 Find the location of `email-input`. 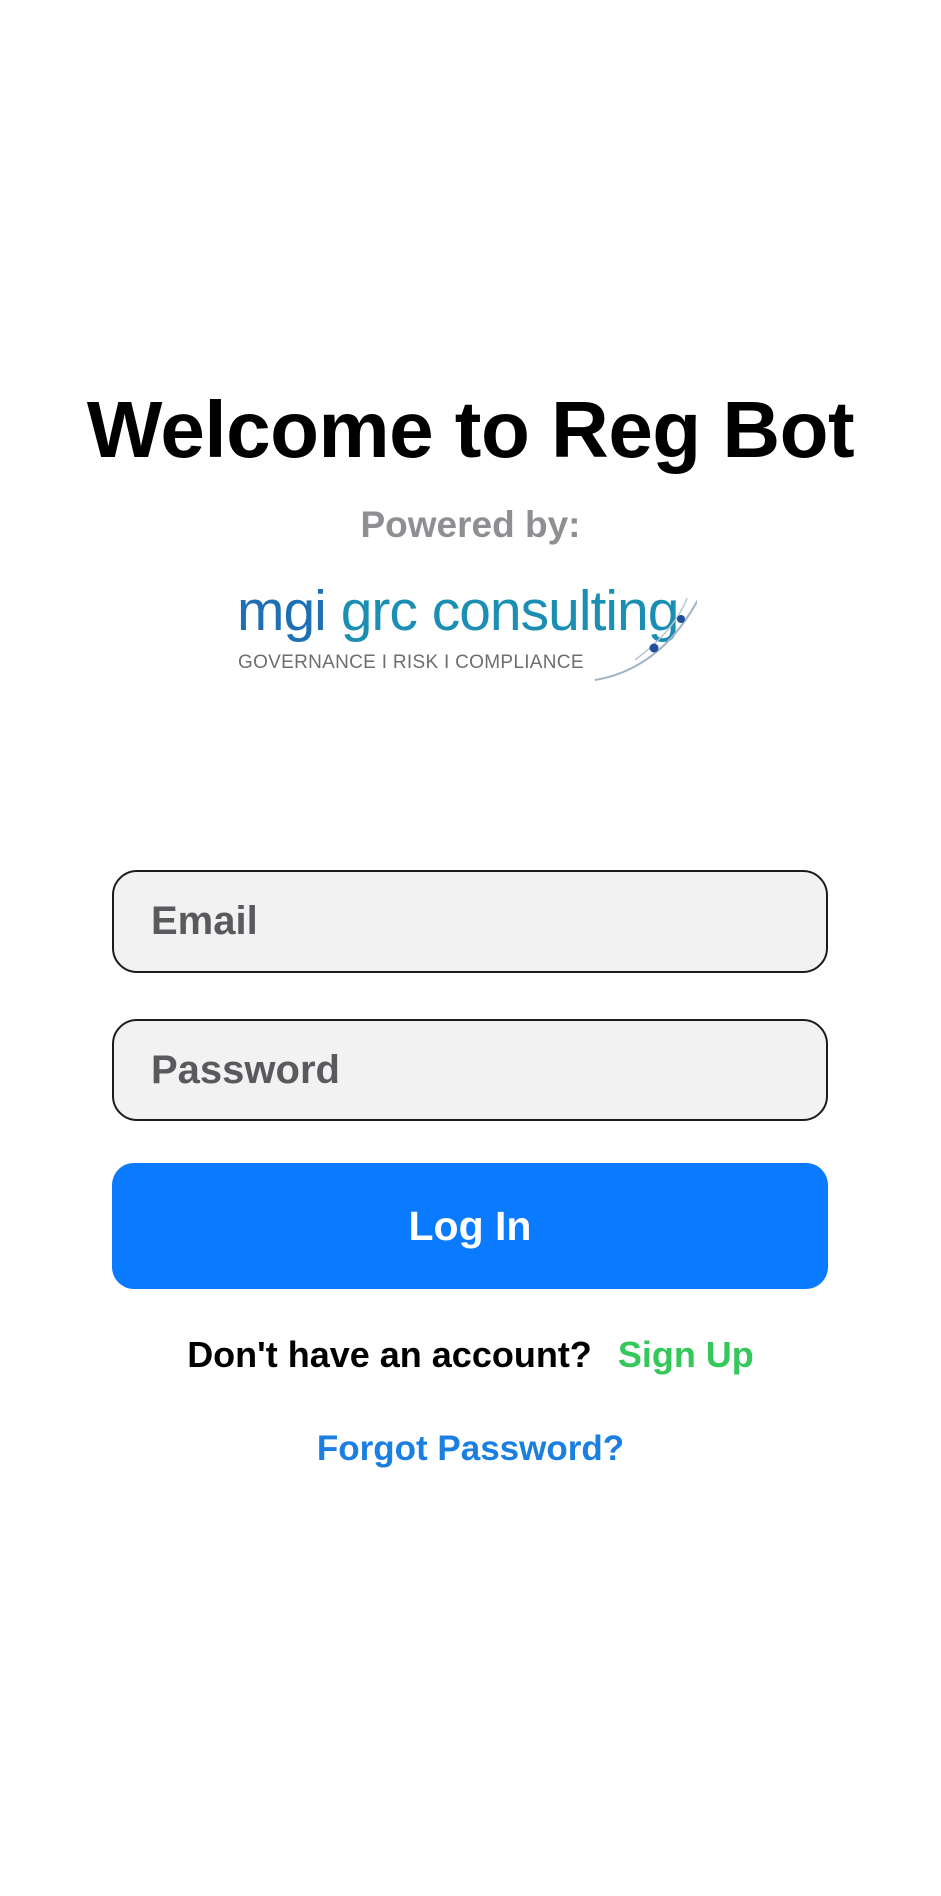

email-input is located at coordinates (487, 921).